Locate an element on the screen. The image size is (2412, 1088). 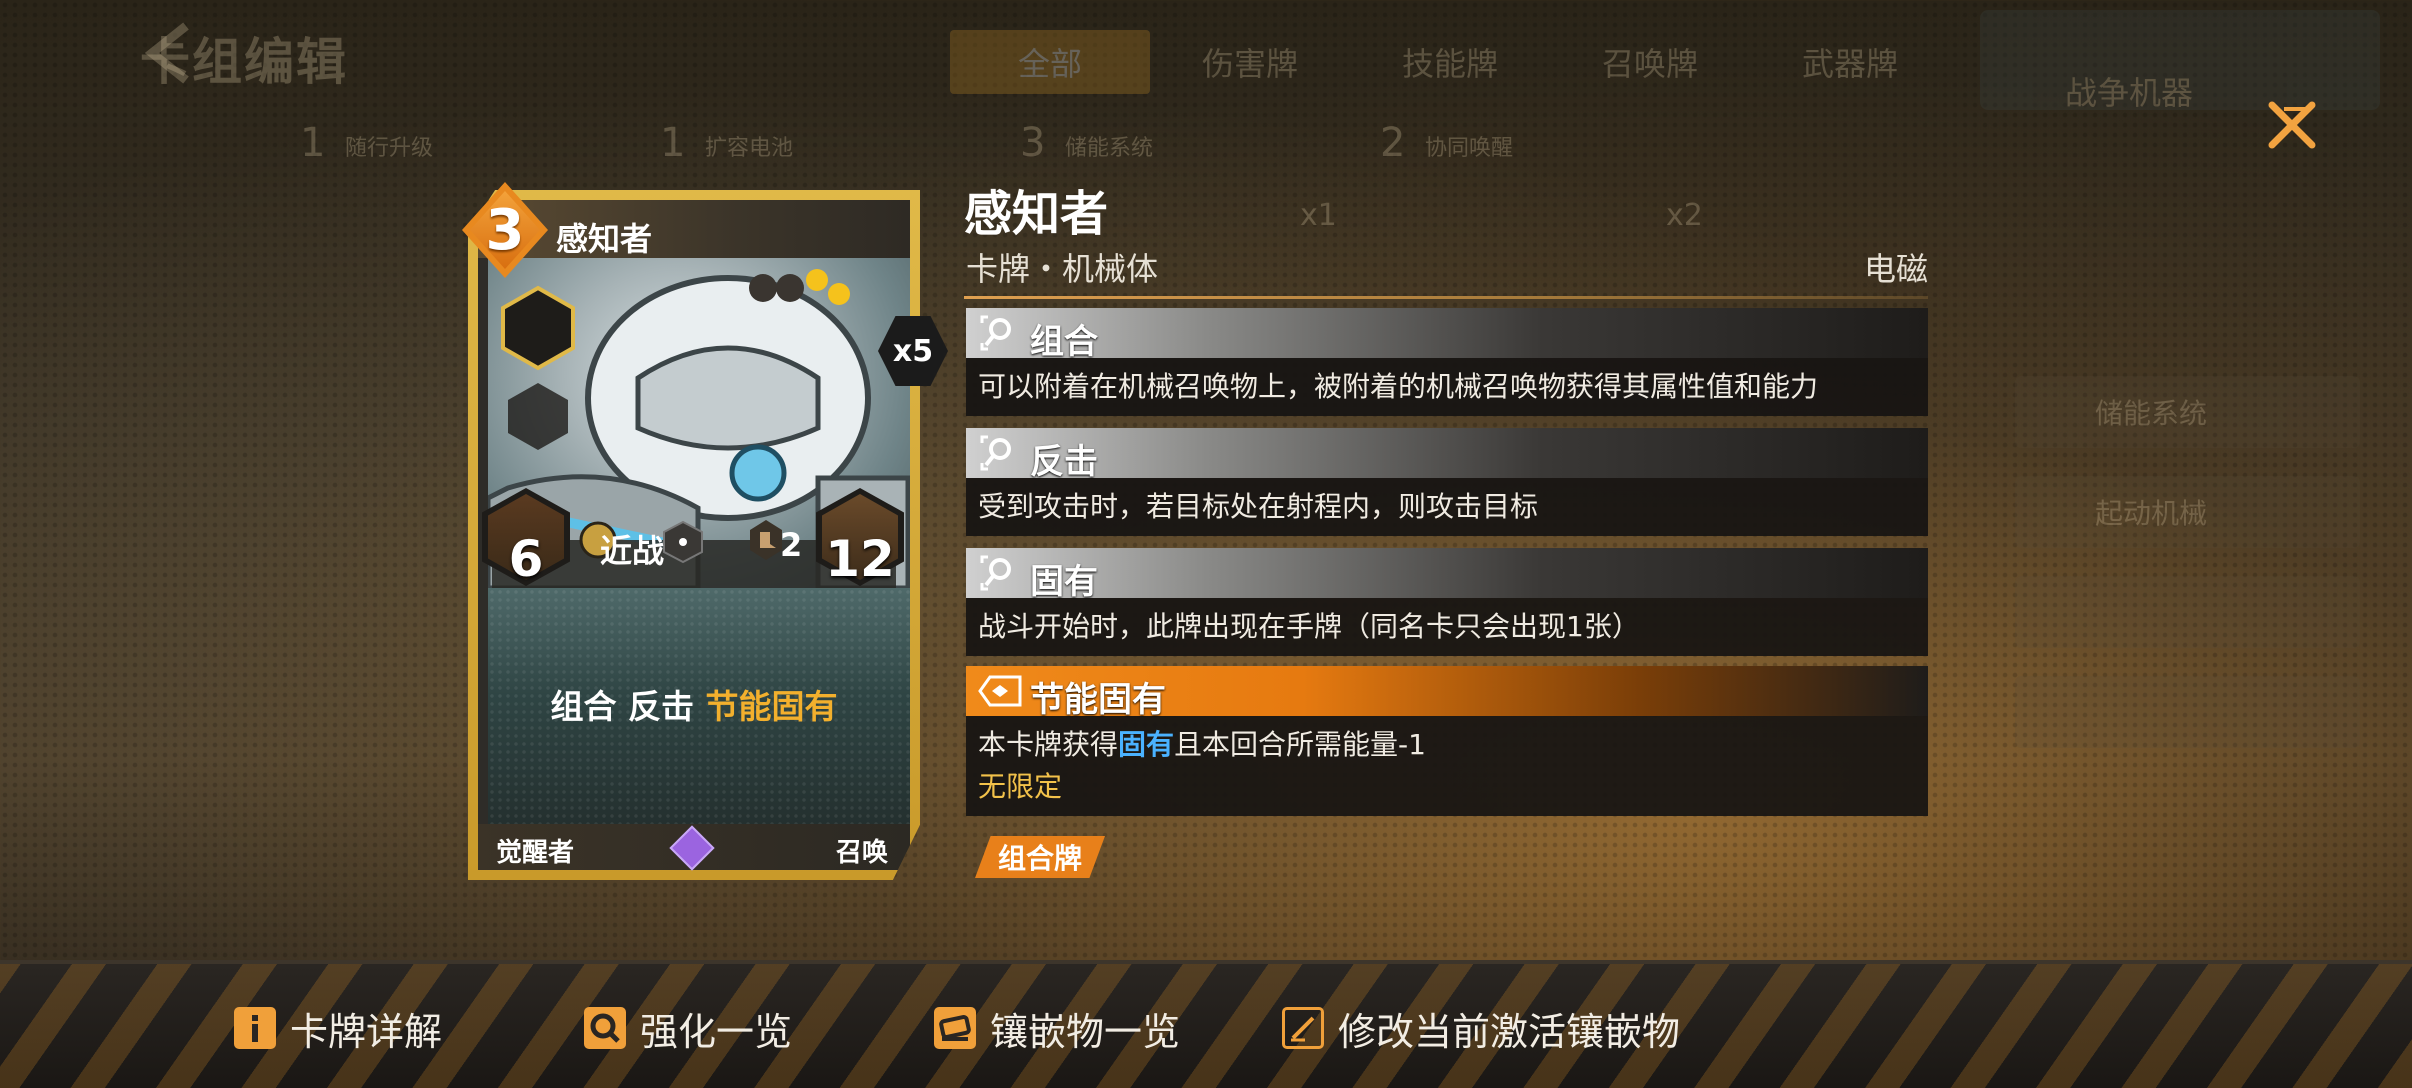
ability-block: 反击 受到攻击时，若目标处在射程内，则攻击目标 is located at coordinates (1447, 482).